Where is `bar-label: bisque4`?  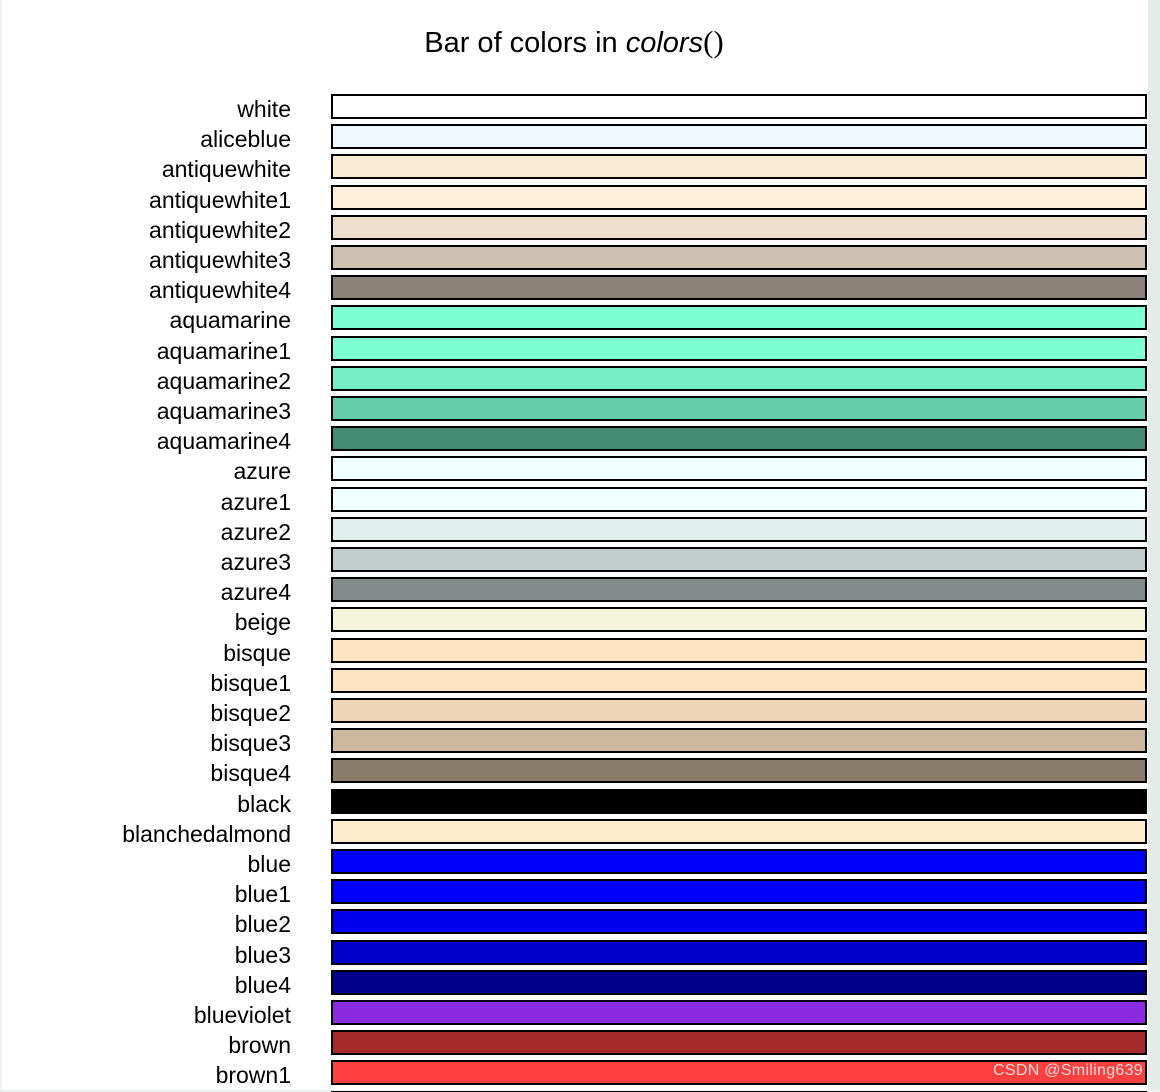
bar-label: bisque4 is located at coordinates (250, 773).